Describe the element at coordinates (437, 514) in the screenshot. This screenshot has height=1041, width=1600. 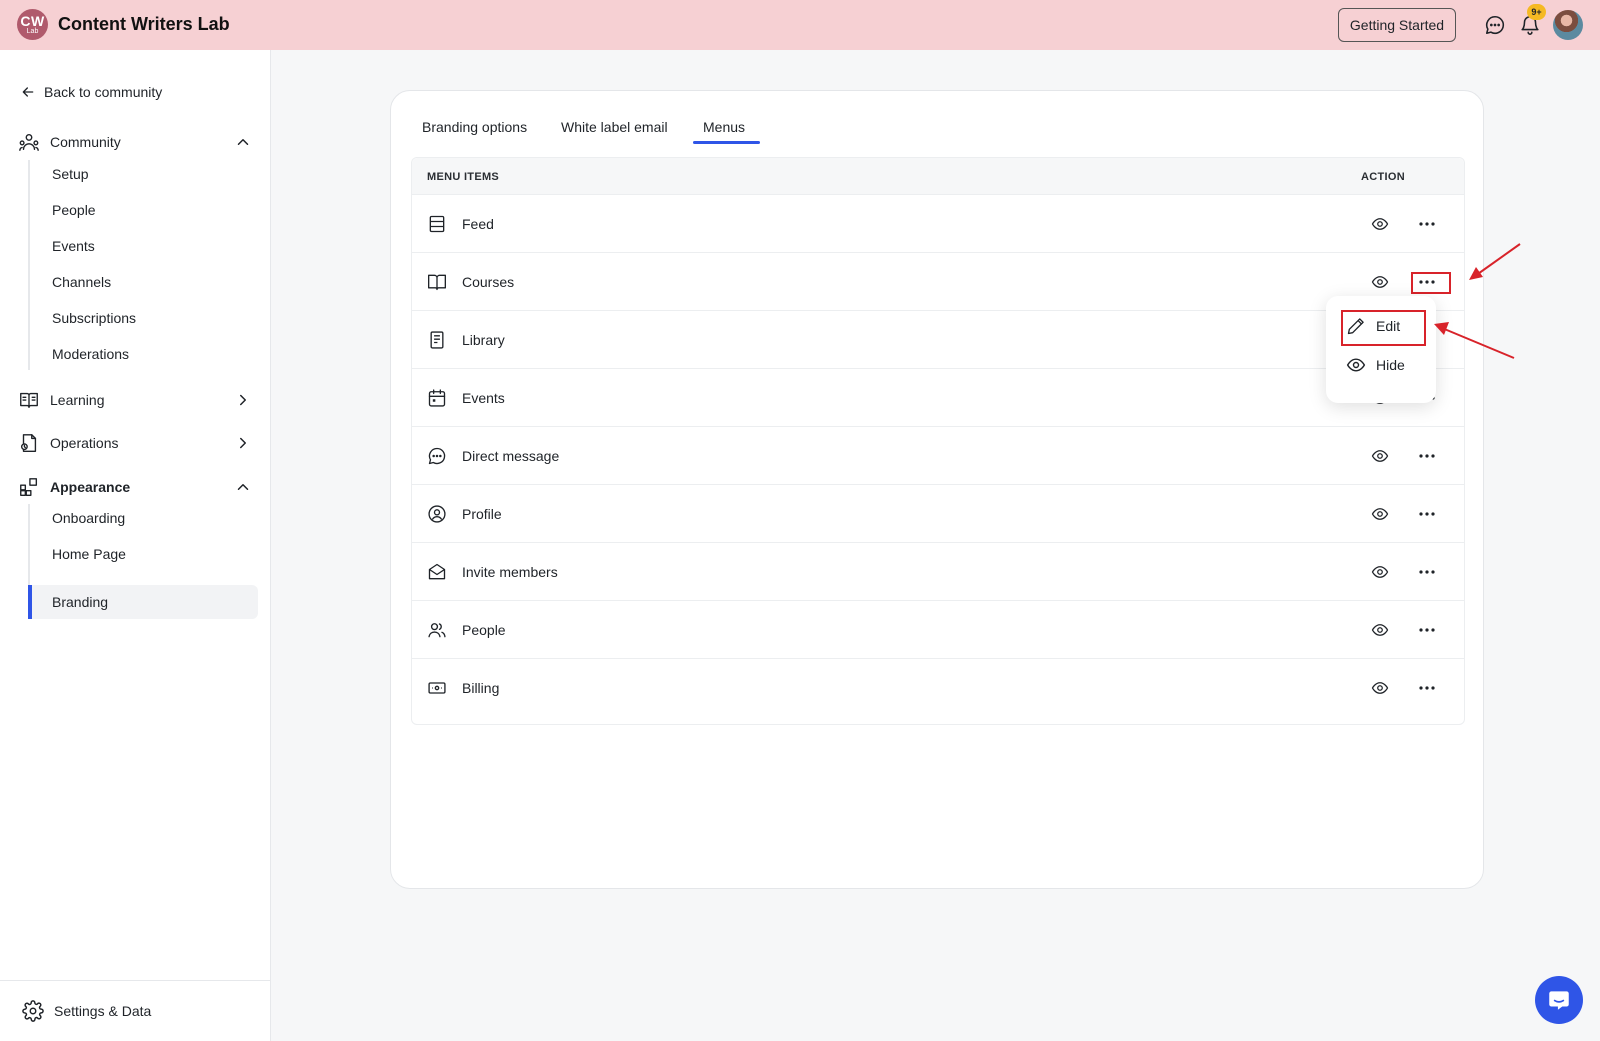
I see `profile-icon` at that location.